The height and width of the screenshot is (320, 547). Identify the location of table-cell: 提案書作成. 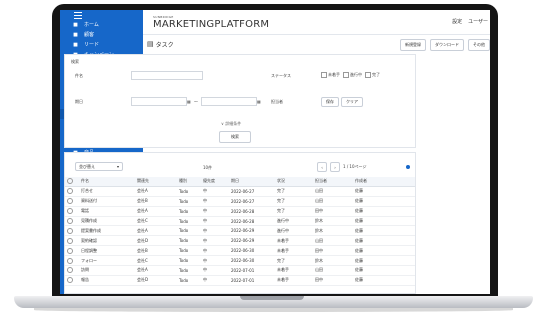
(107, 231).